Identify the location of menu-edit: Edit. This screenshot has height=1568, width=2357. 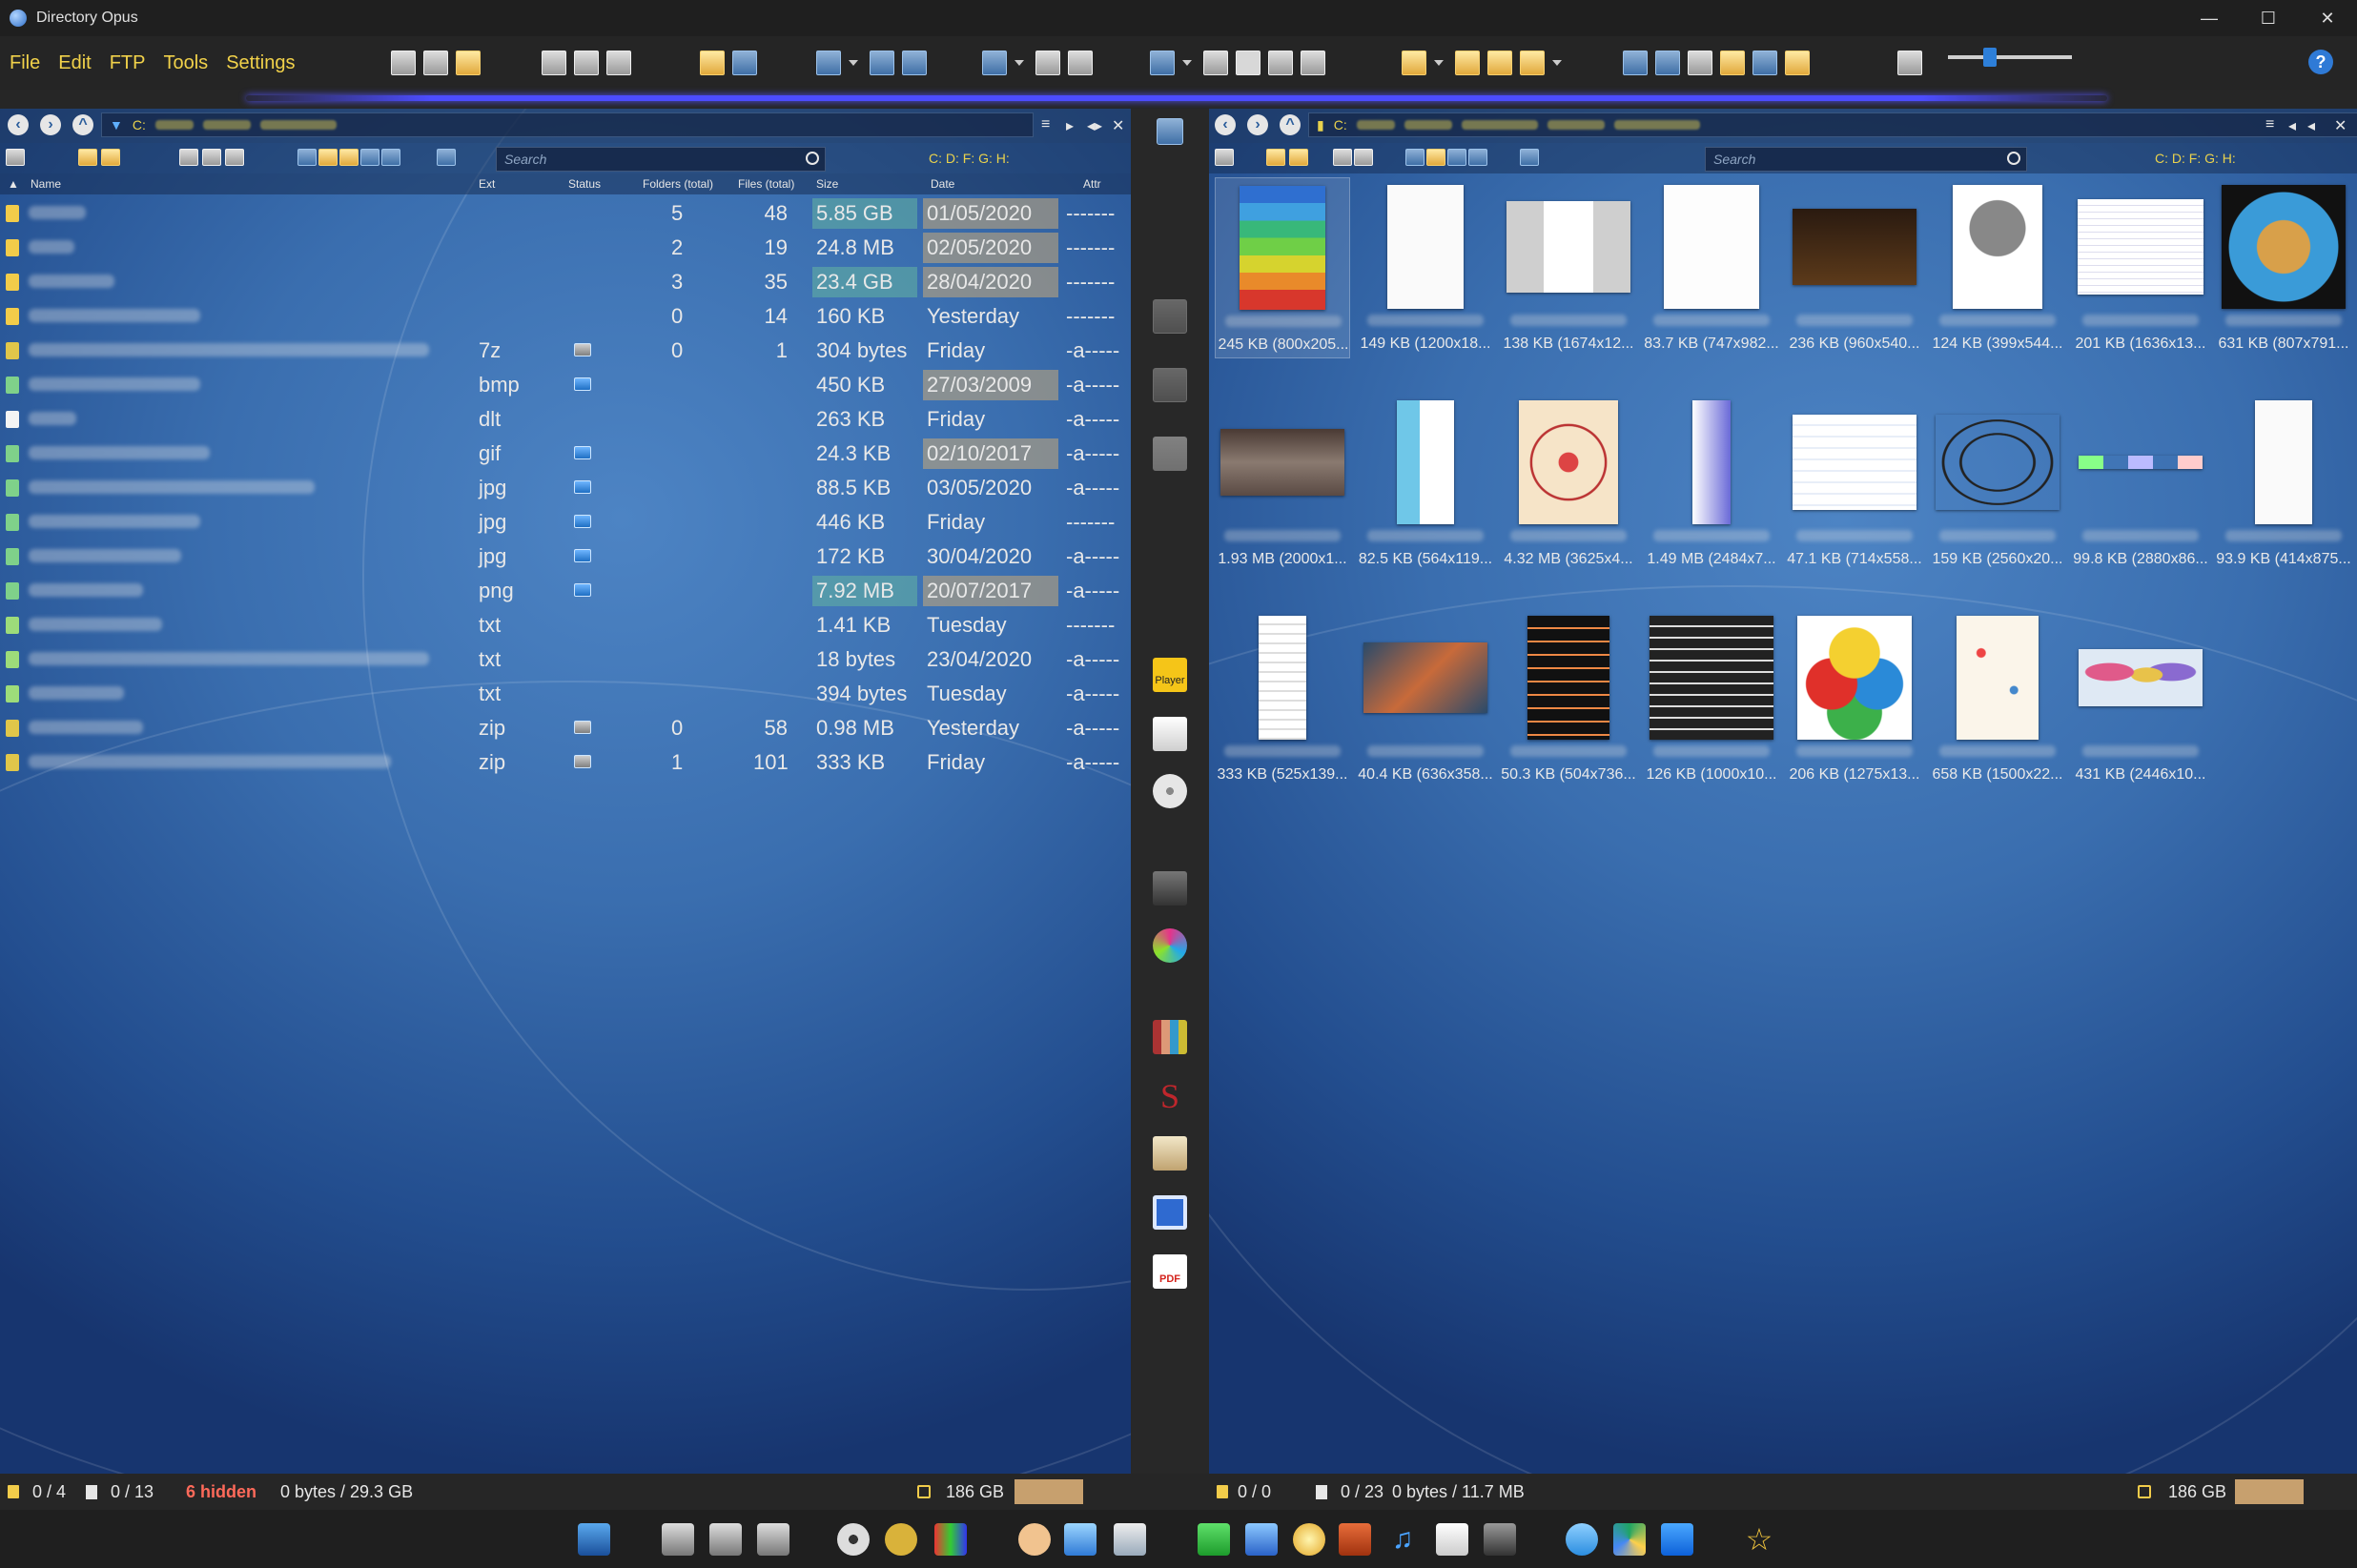
(74, 63).